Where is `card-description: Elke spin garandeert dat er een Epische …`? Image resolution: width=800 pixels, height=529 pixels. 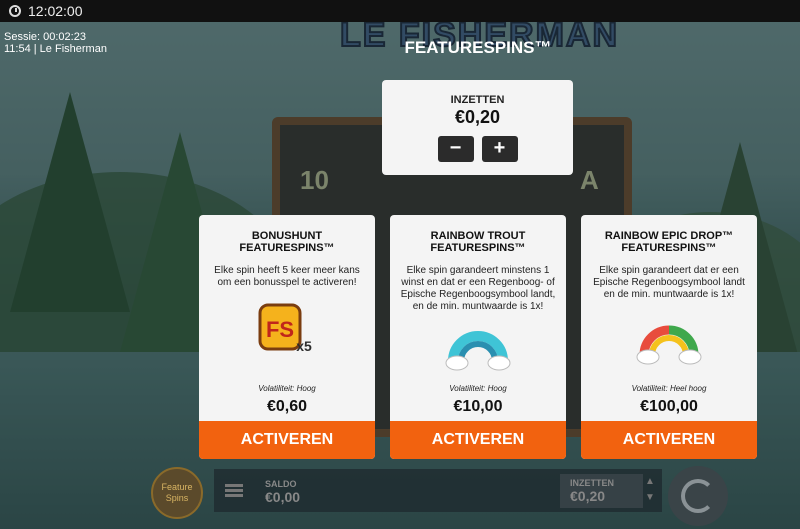 card-description: Elke spin garandeert dat er een Epische … is located at coordinates (669, 282).